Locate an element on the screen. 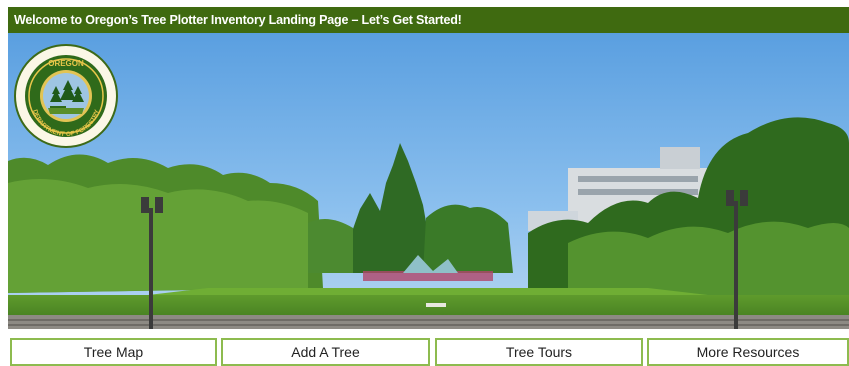  logo-top-text: OREGON is located at coordinates (66, 63).